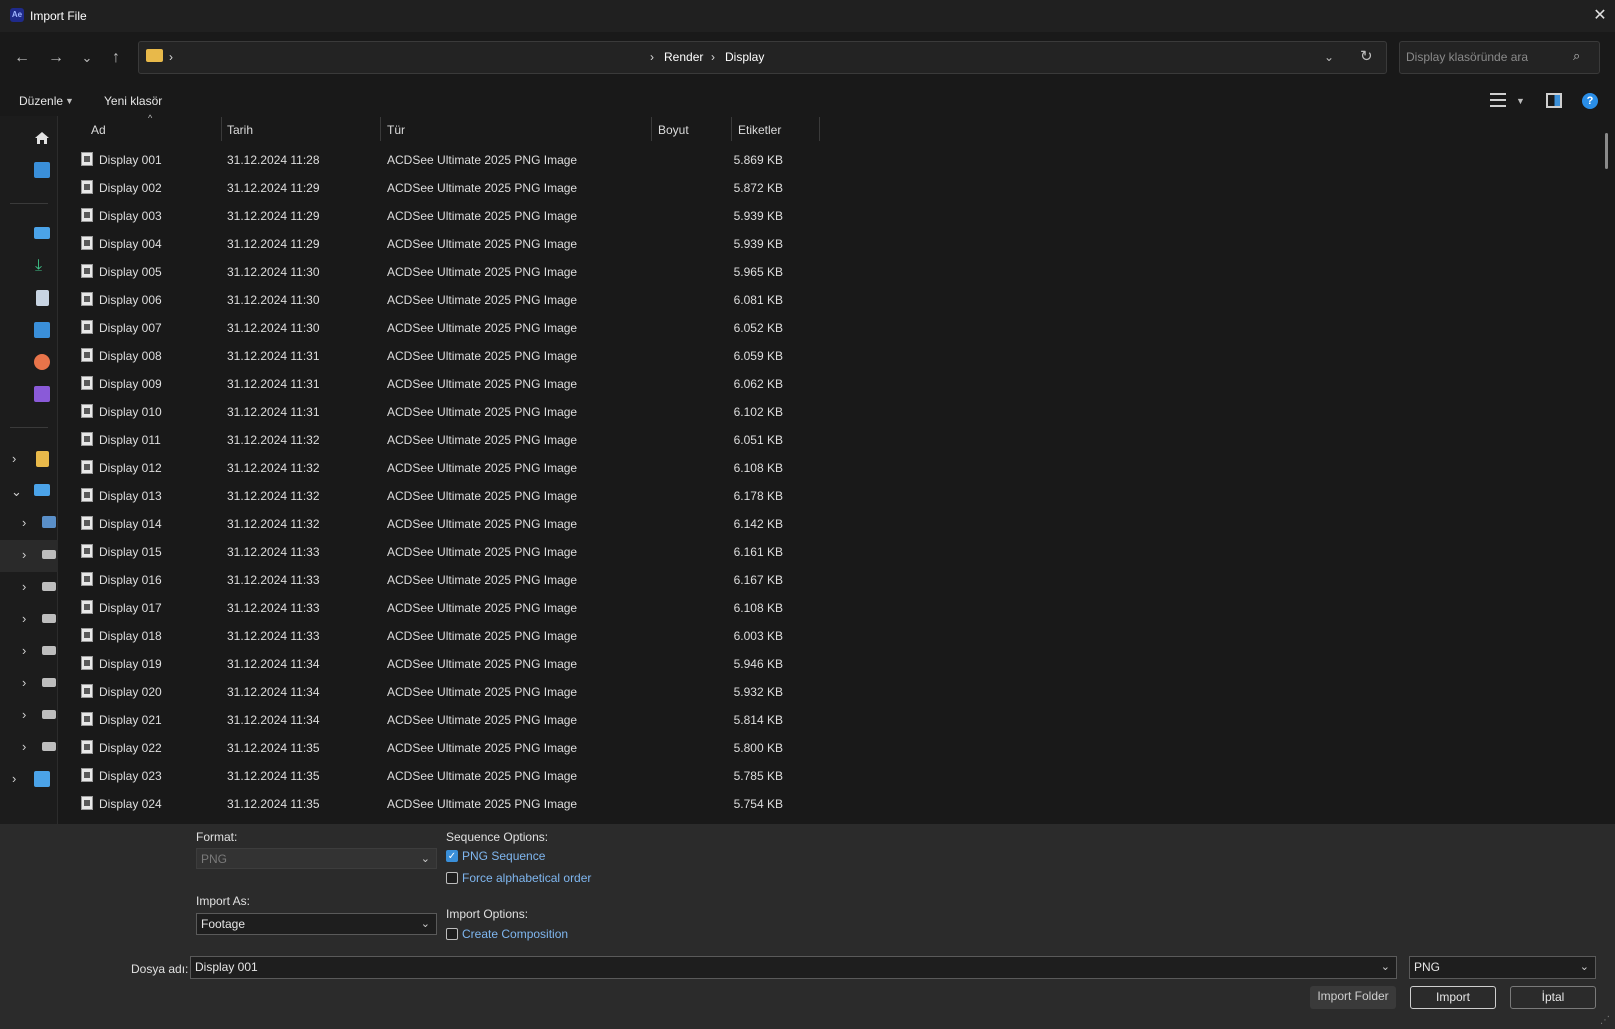  I want to click on breadcrumb-display: Display, so click(744, 57).